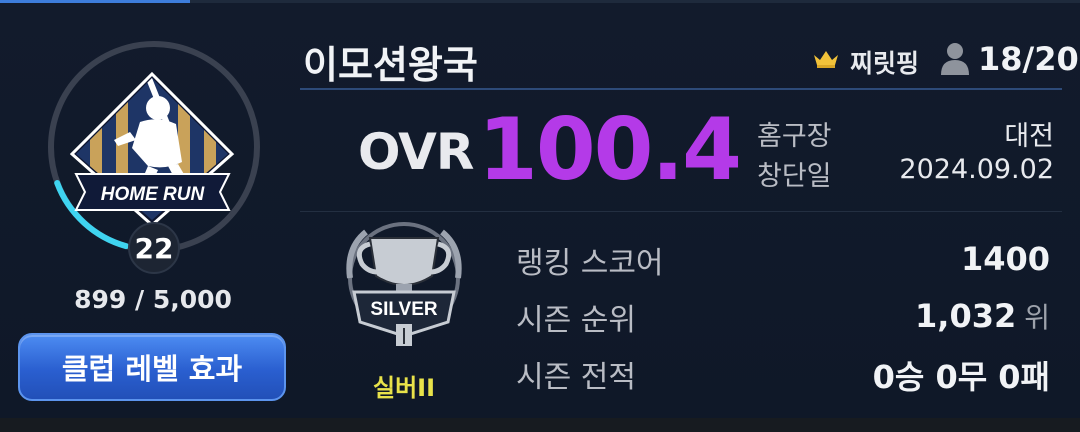 Image resolution: width=1080 pixels, height=432 pixels. I want to click on ranking-score-label: 랭킹 스코어, so click(590, 263).